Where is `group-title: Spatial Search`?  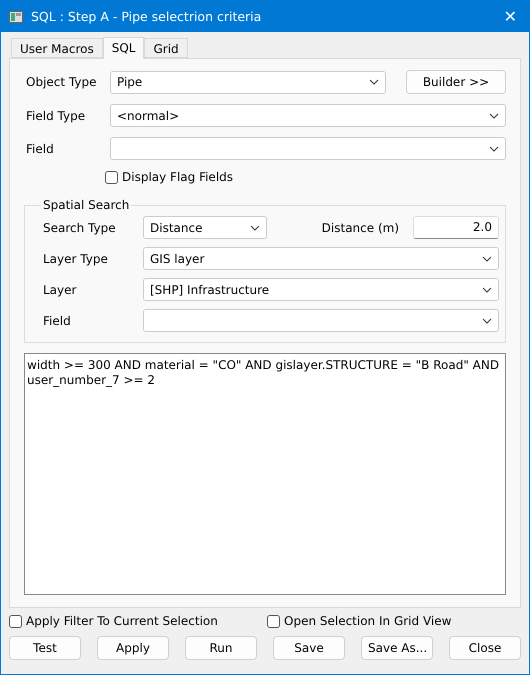 group-title: Spatial Search is located at coordinates (86, 205).